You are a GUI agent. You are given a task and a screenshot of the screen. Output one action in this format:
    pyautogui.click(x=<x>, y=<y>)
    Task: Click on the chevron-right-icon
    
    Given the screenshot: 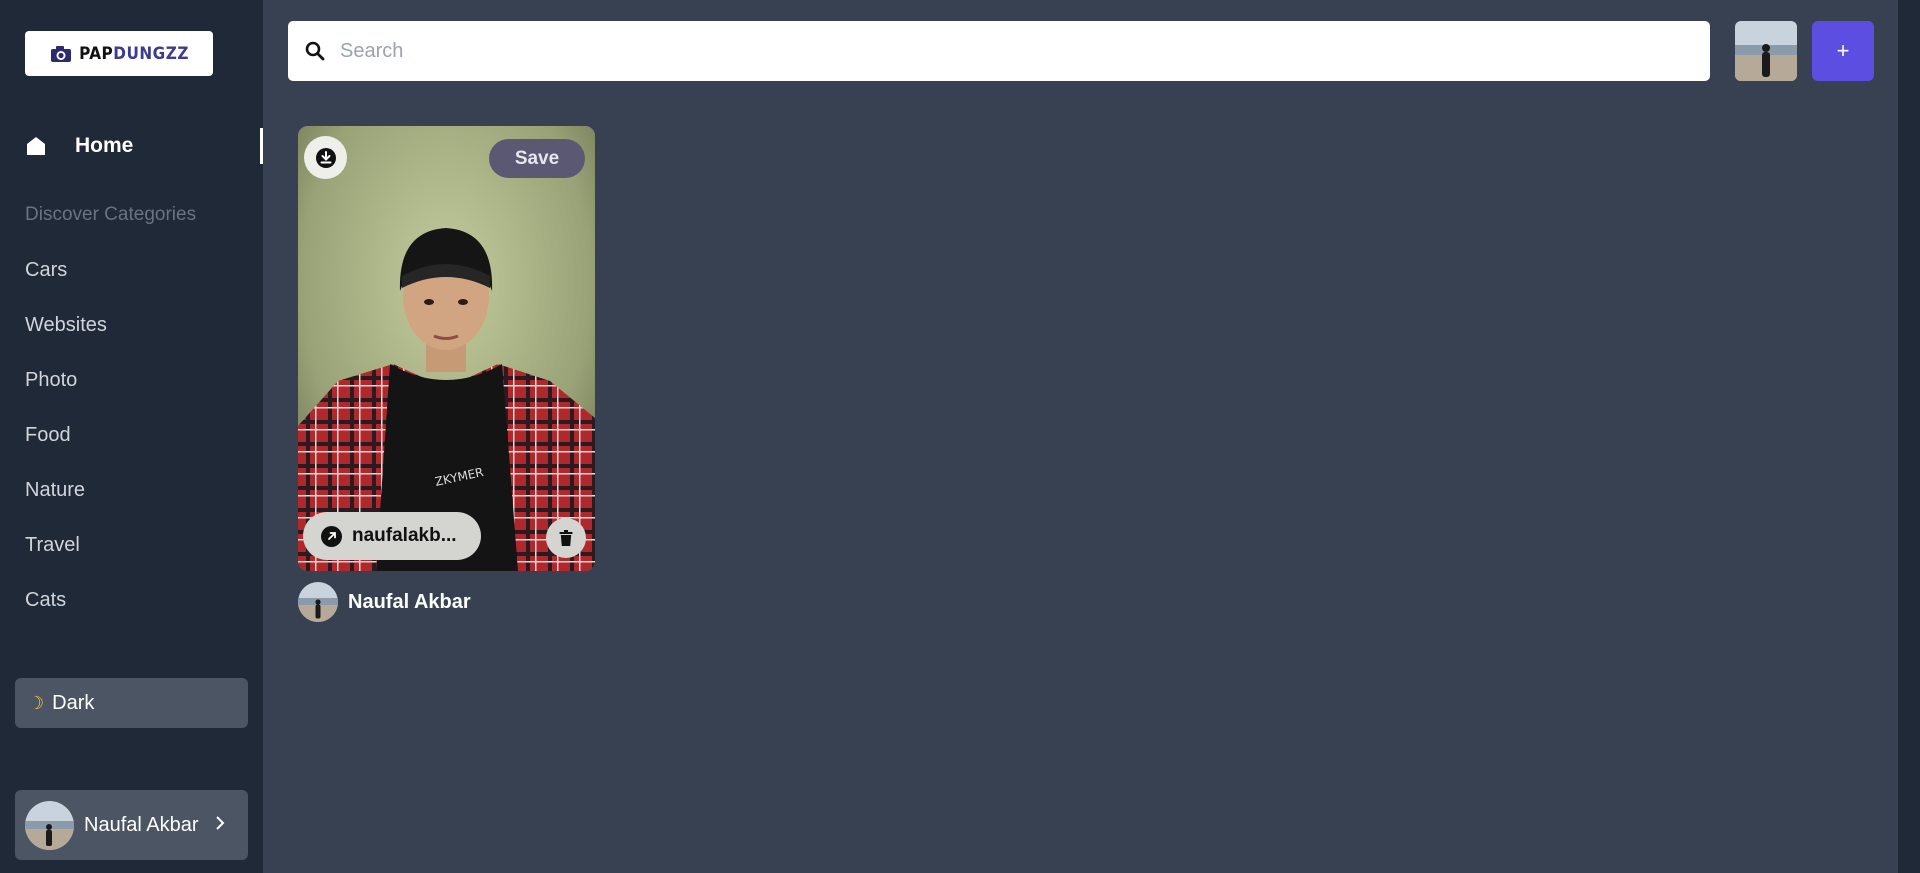 What is the action you would take?
    pyautogui.click(x=220, y=825)
    